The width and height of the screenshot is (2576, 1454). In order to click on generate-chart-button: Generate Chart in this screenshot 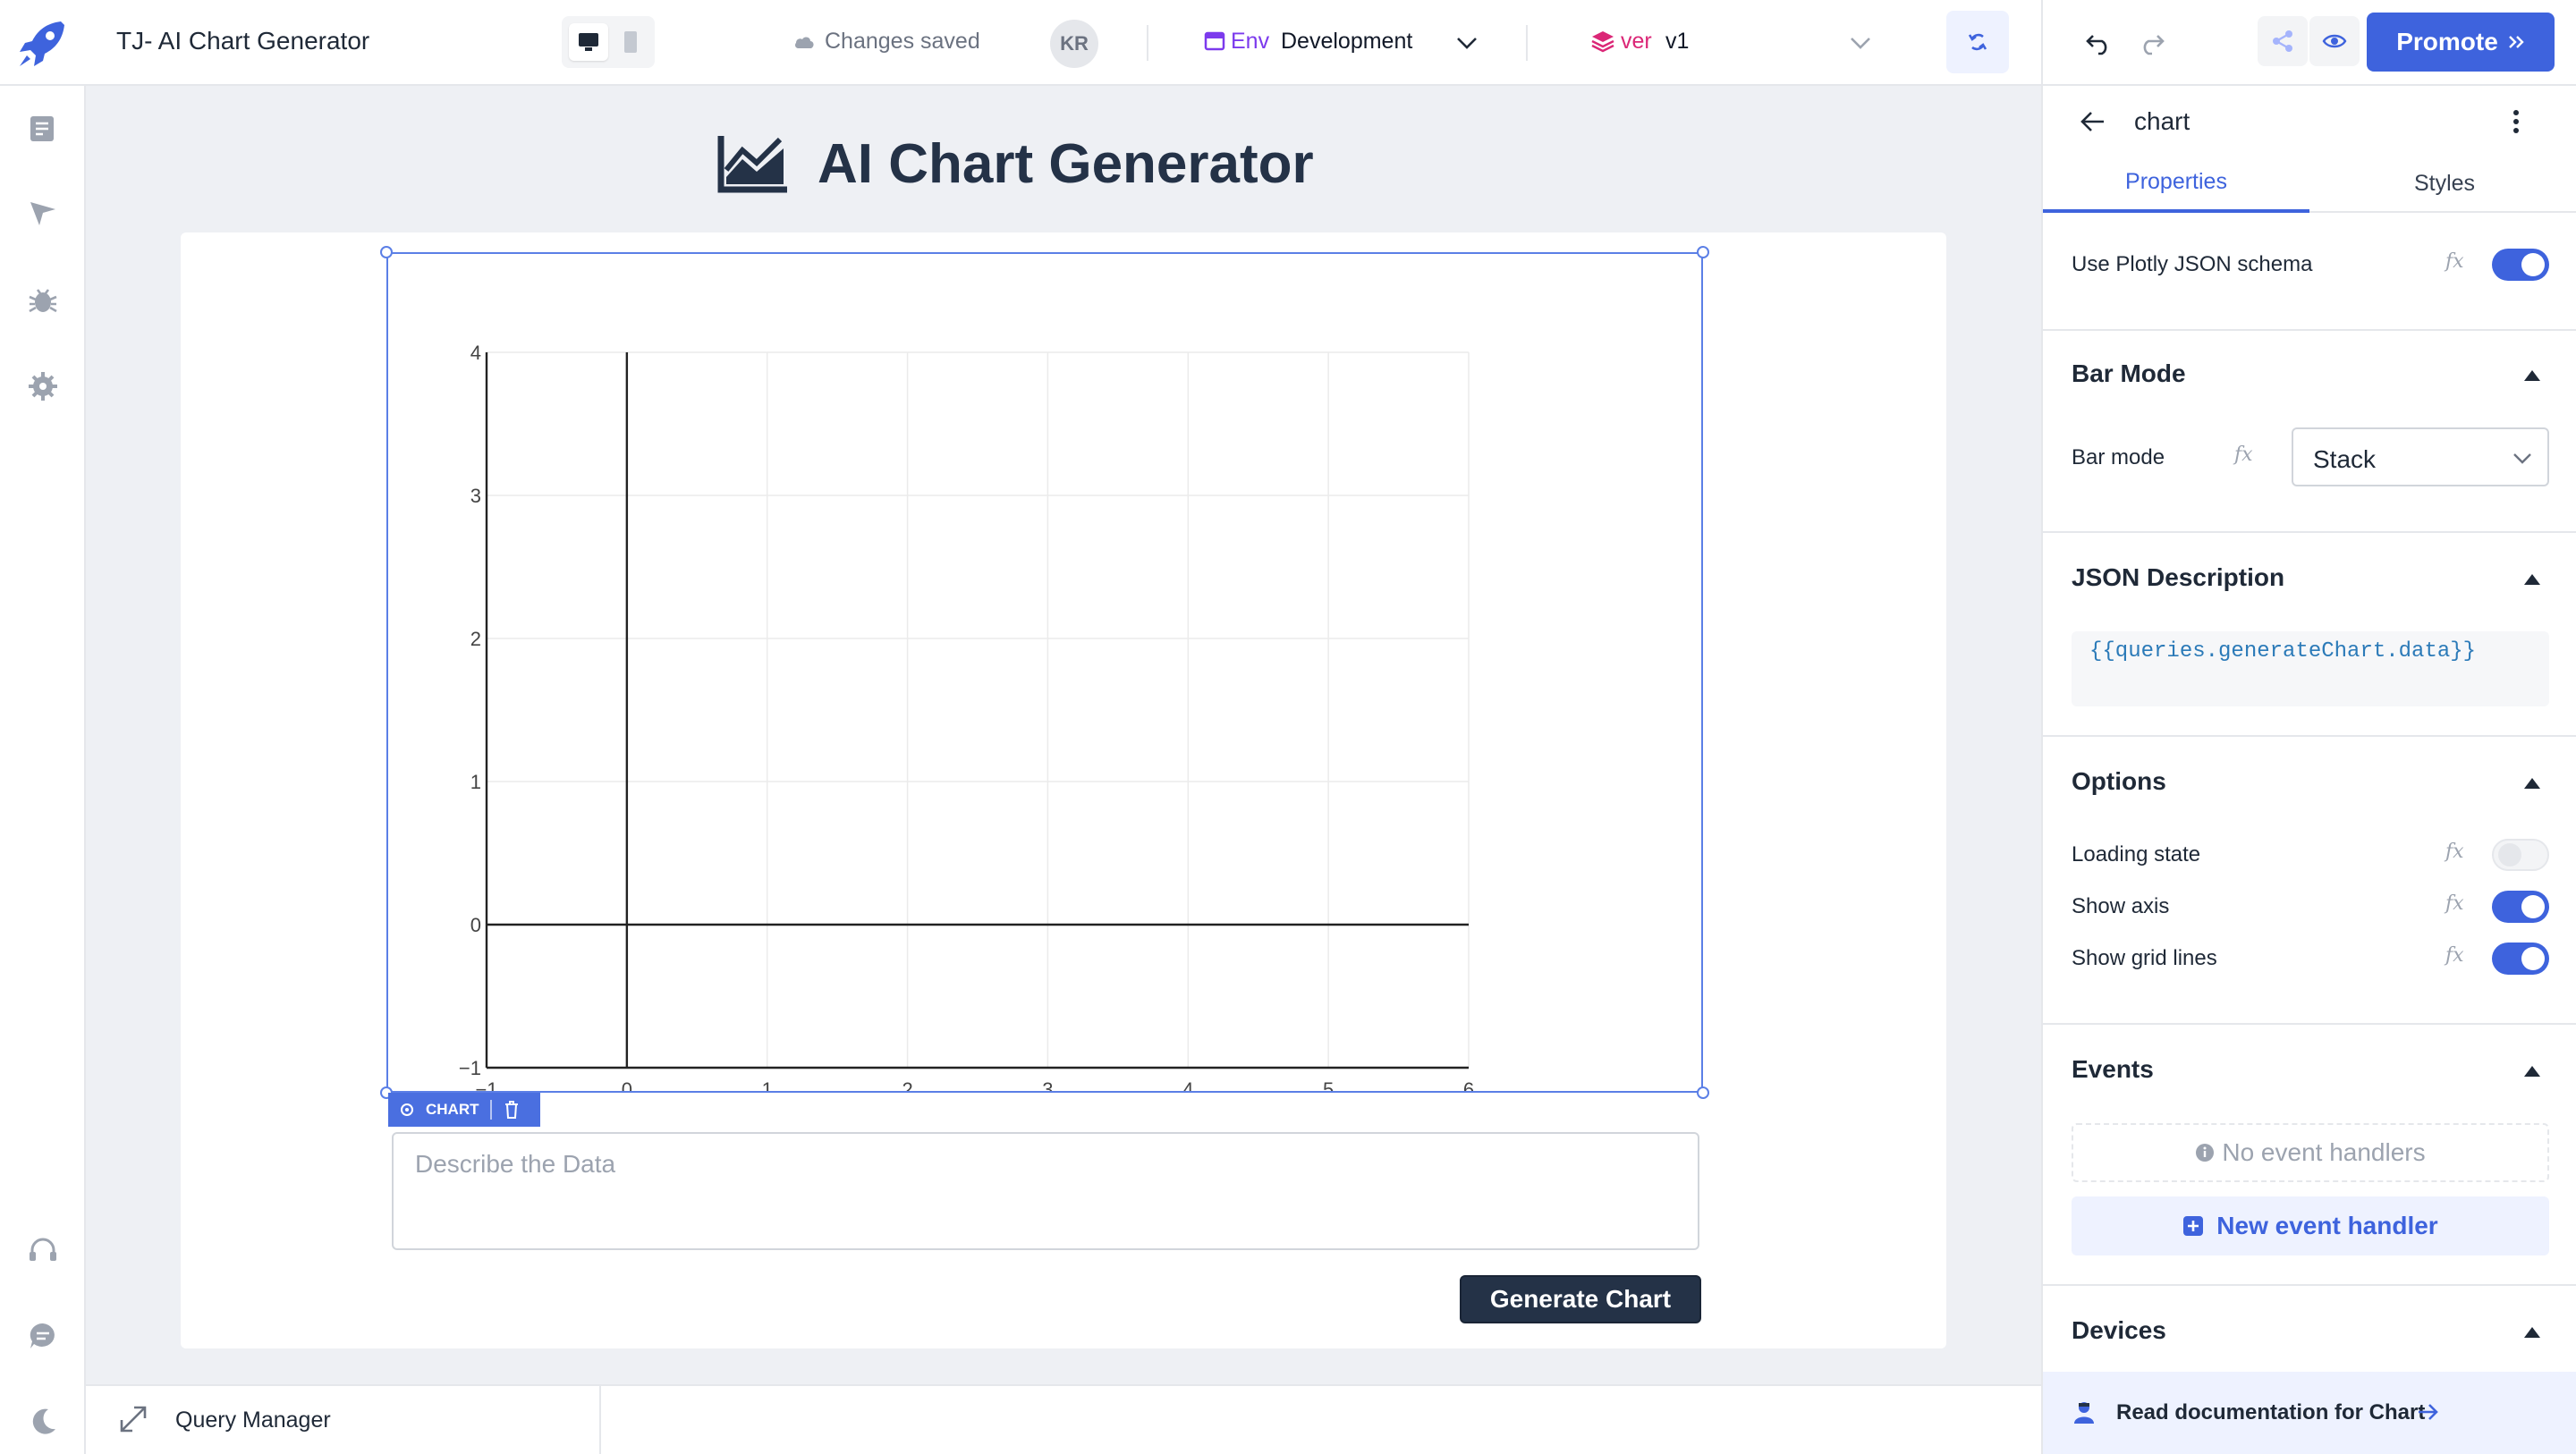, I will do `click(1580, 1299)`.